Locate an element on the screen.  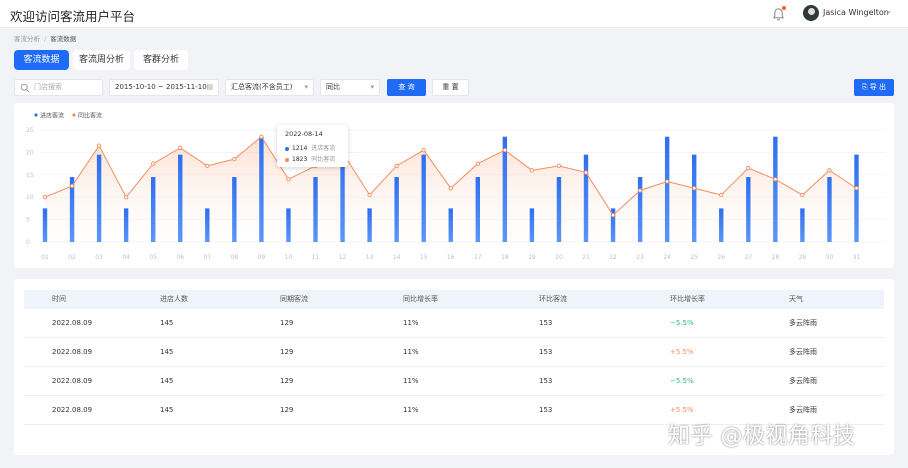
traffic-type-select: 汇总客流(不含员工) ▾ is located at coordinates (269, 87).